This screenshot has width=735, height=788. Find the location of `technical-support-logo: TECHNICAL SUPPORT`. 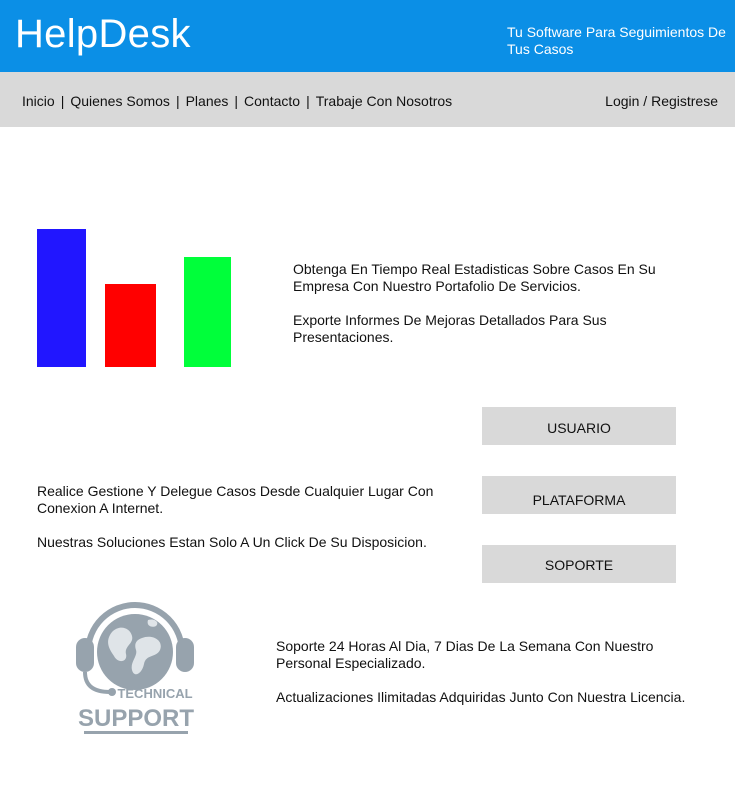

technical-support-logo: TECHNICAL SUPPORT is located at coordinates (135, 670).